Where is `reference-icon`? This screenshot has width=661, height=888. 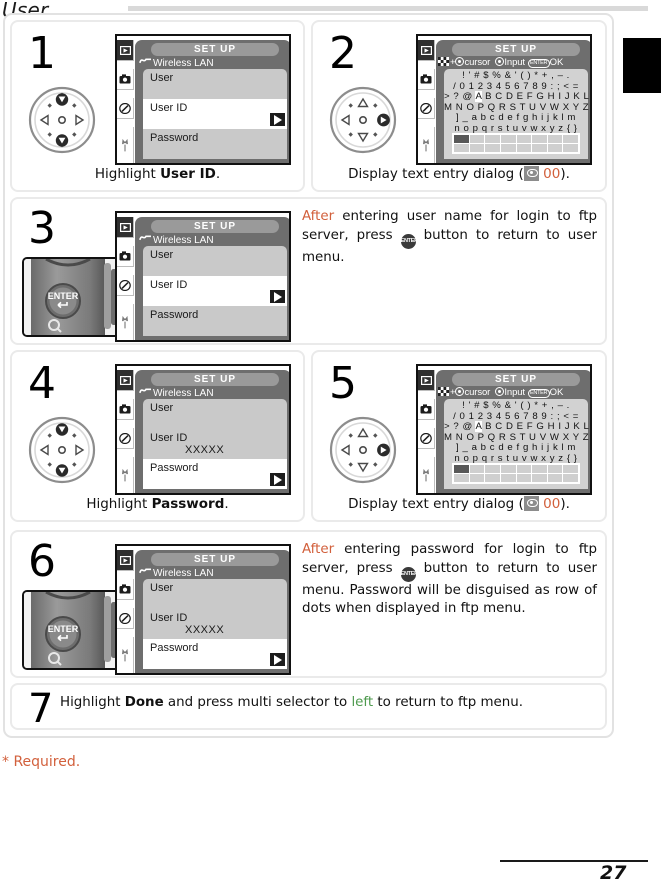
reference-icon is located at coordinates (531, 173).